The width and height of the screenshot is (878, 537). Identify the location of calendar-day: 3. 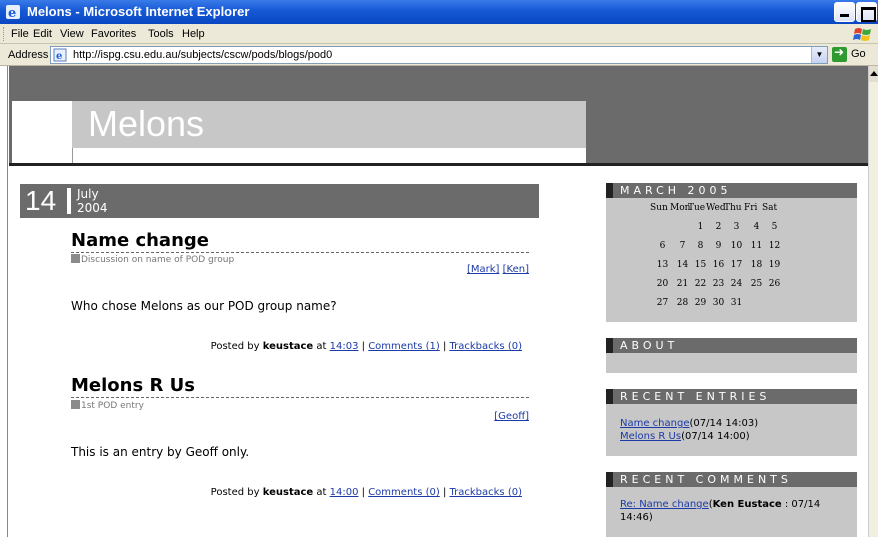
(736, 227).